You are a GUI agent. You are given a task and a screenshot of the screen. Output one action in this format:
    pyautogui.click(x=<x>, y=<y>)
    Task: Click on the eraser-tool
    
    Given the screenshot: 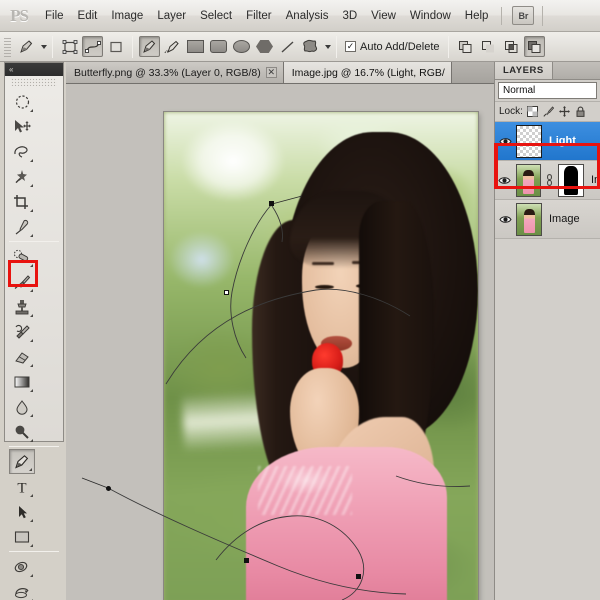 What is the action you would take?
    pyautogui.click(x=22, y=356)
    